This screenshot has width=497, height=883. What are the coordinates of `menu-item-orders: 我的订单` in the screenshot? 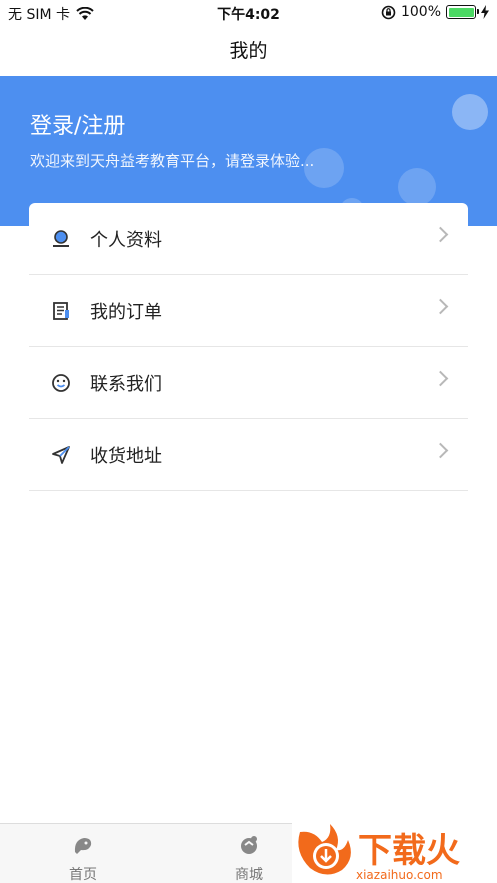 It's located at (248, 311).